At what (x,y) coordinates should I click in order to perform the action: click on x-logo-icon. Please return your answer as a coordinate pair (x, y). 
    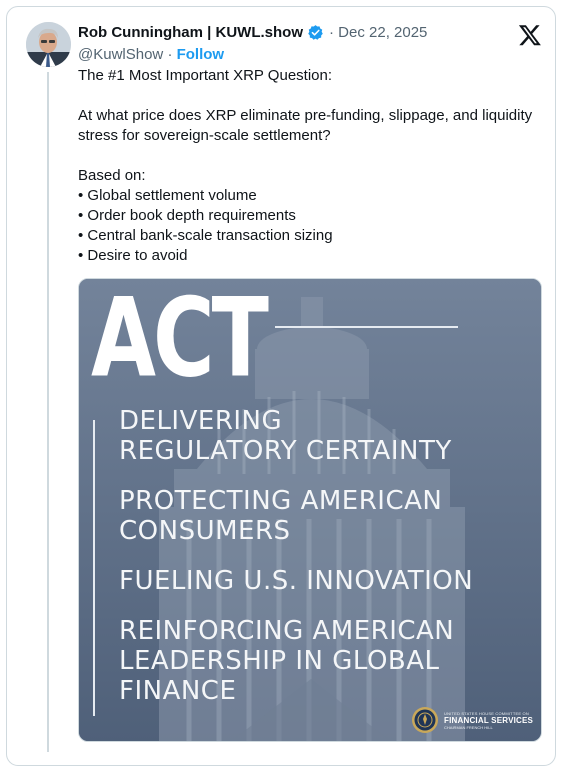
    Looking at the image, I should click on (530, 35).